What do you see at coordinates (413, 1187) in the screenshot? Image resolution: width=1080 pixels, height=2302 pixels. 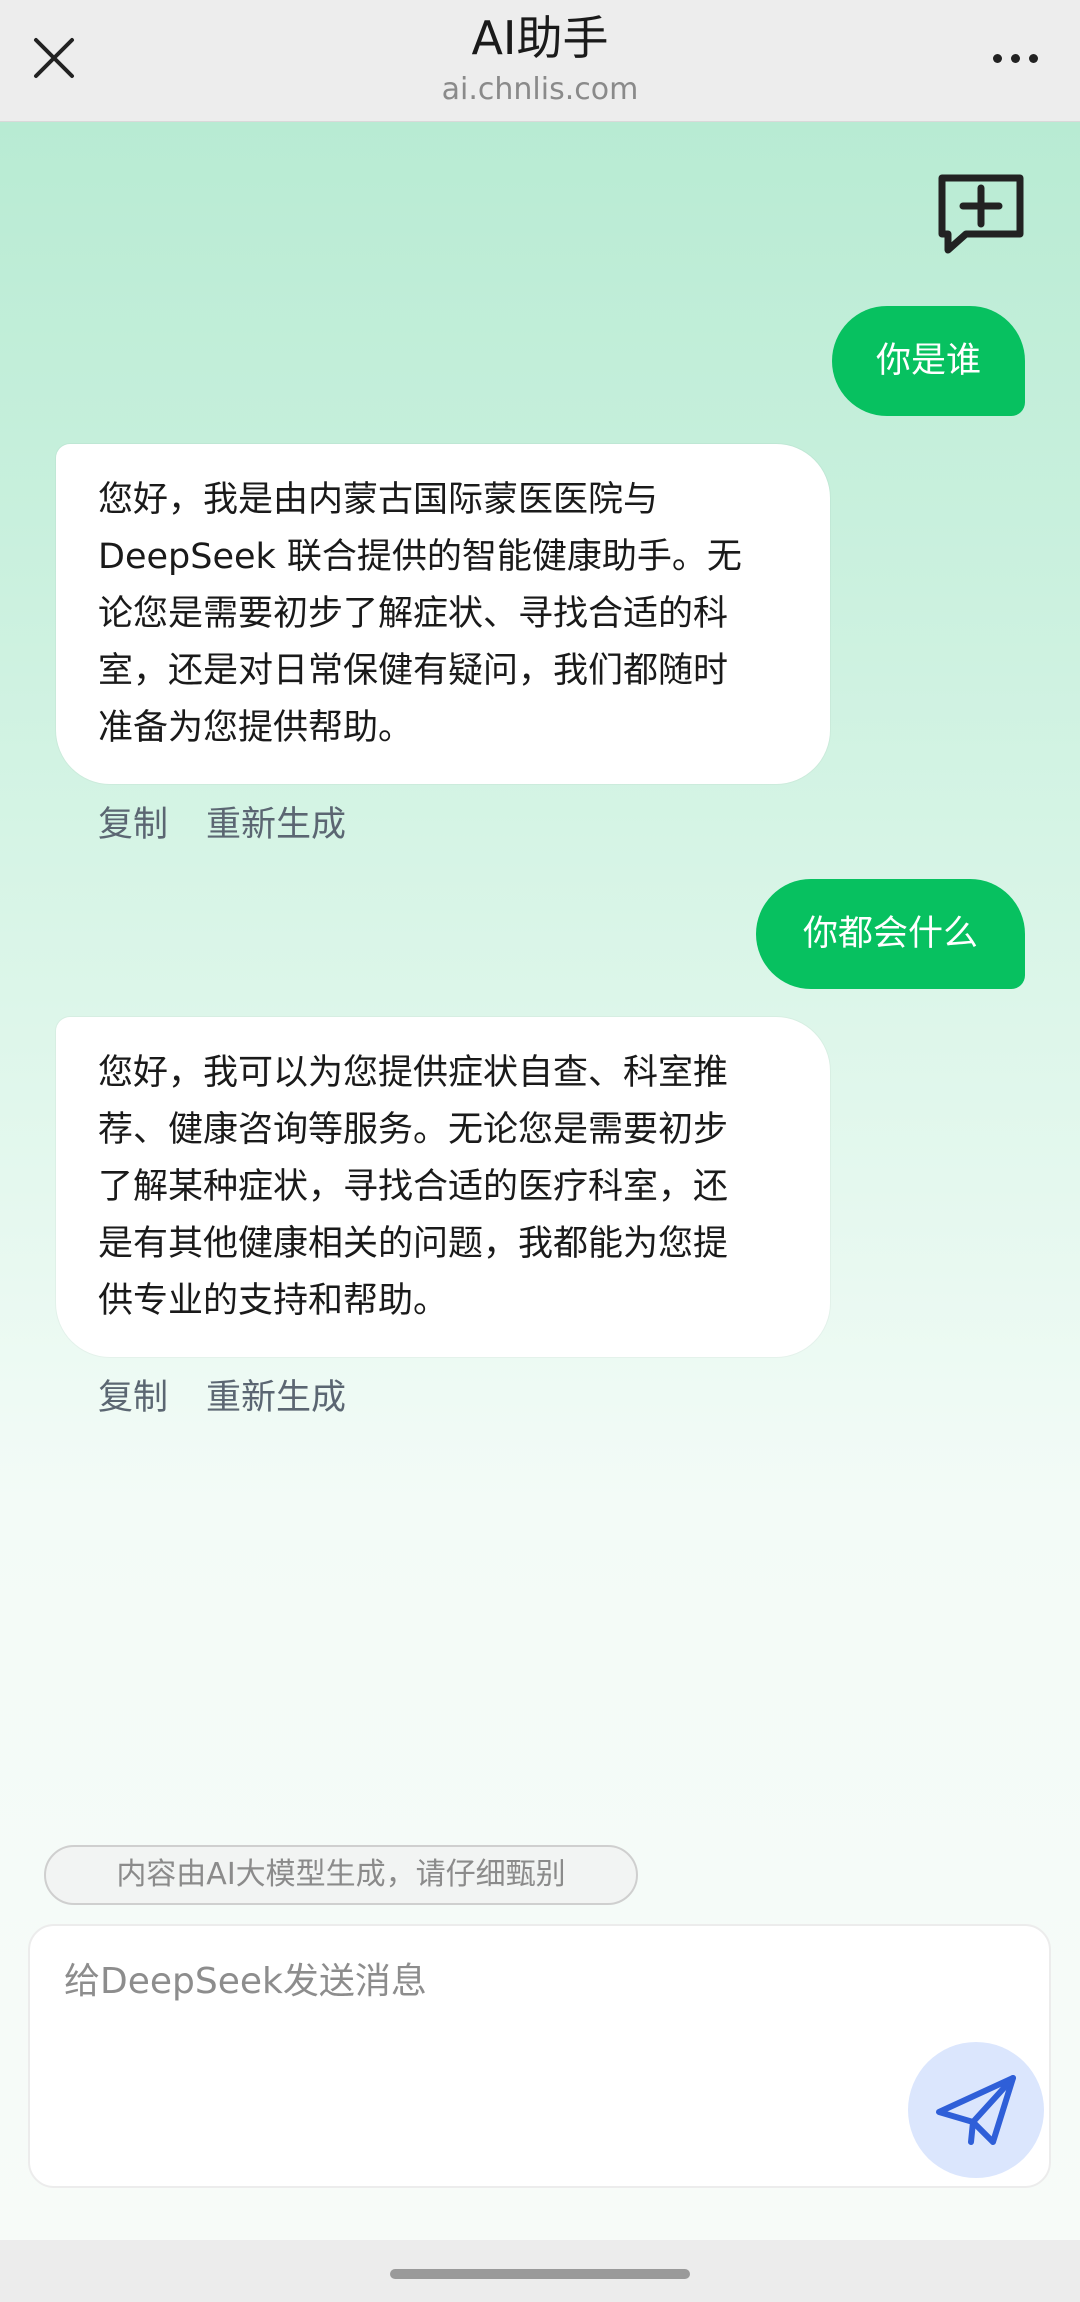 I see `message-line: 了解某种症状，寻找合适的医疗科室，还` at bounding box center [413, 1187].